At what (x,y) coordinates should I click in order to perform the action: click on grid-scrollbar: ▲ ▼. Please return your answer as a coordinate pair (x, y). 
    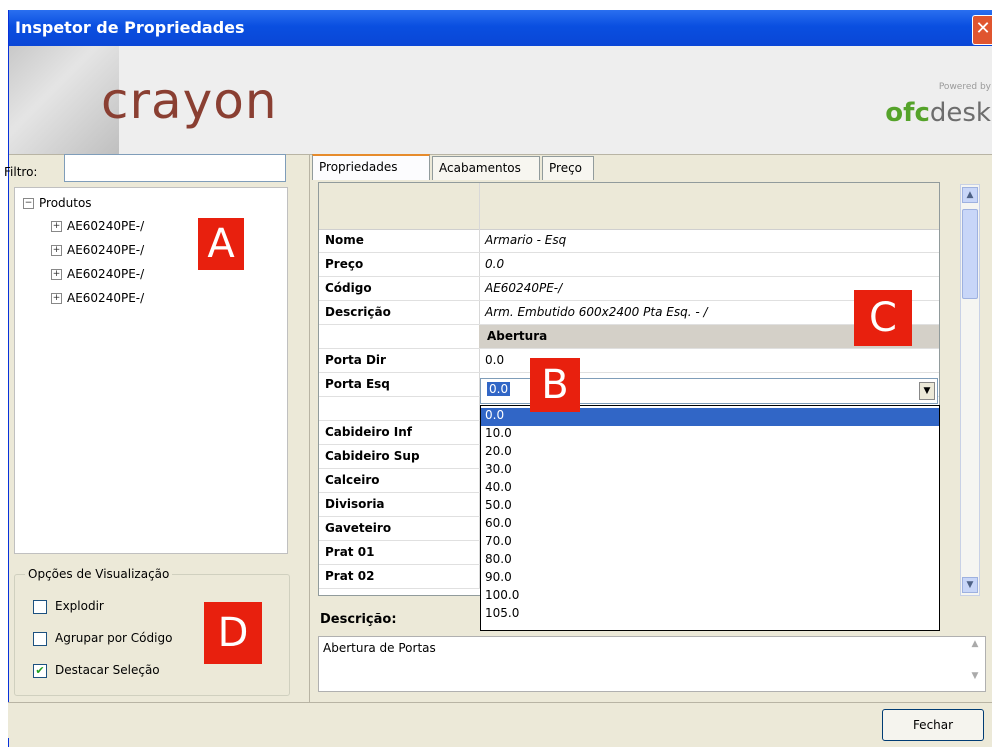
    Looking at the image, I should click on (970, 390).